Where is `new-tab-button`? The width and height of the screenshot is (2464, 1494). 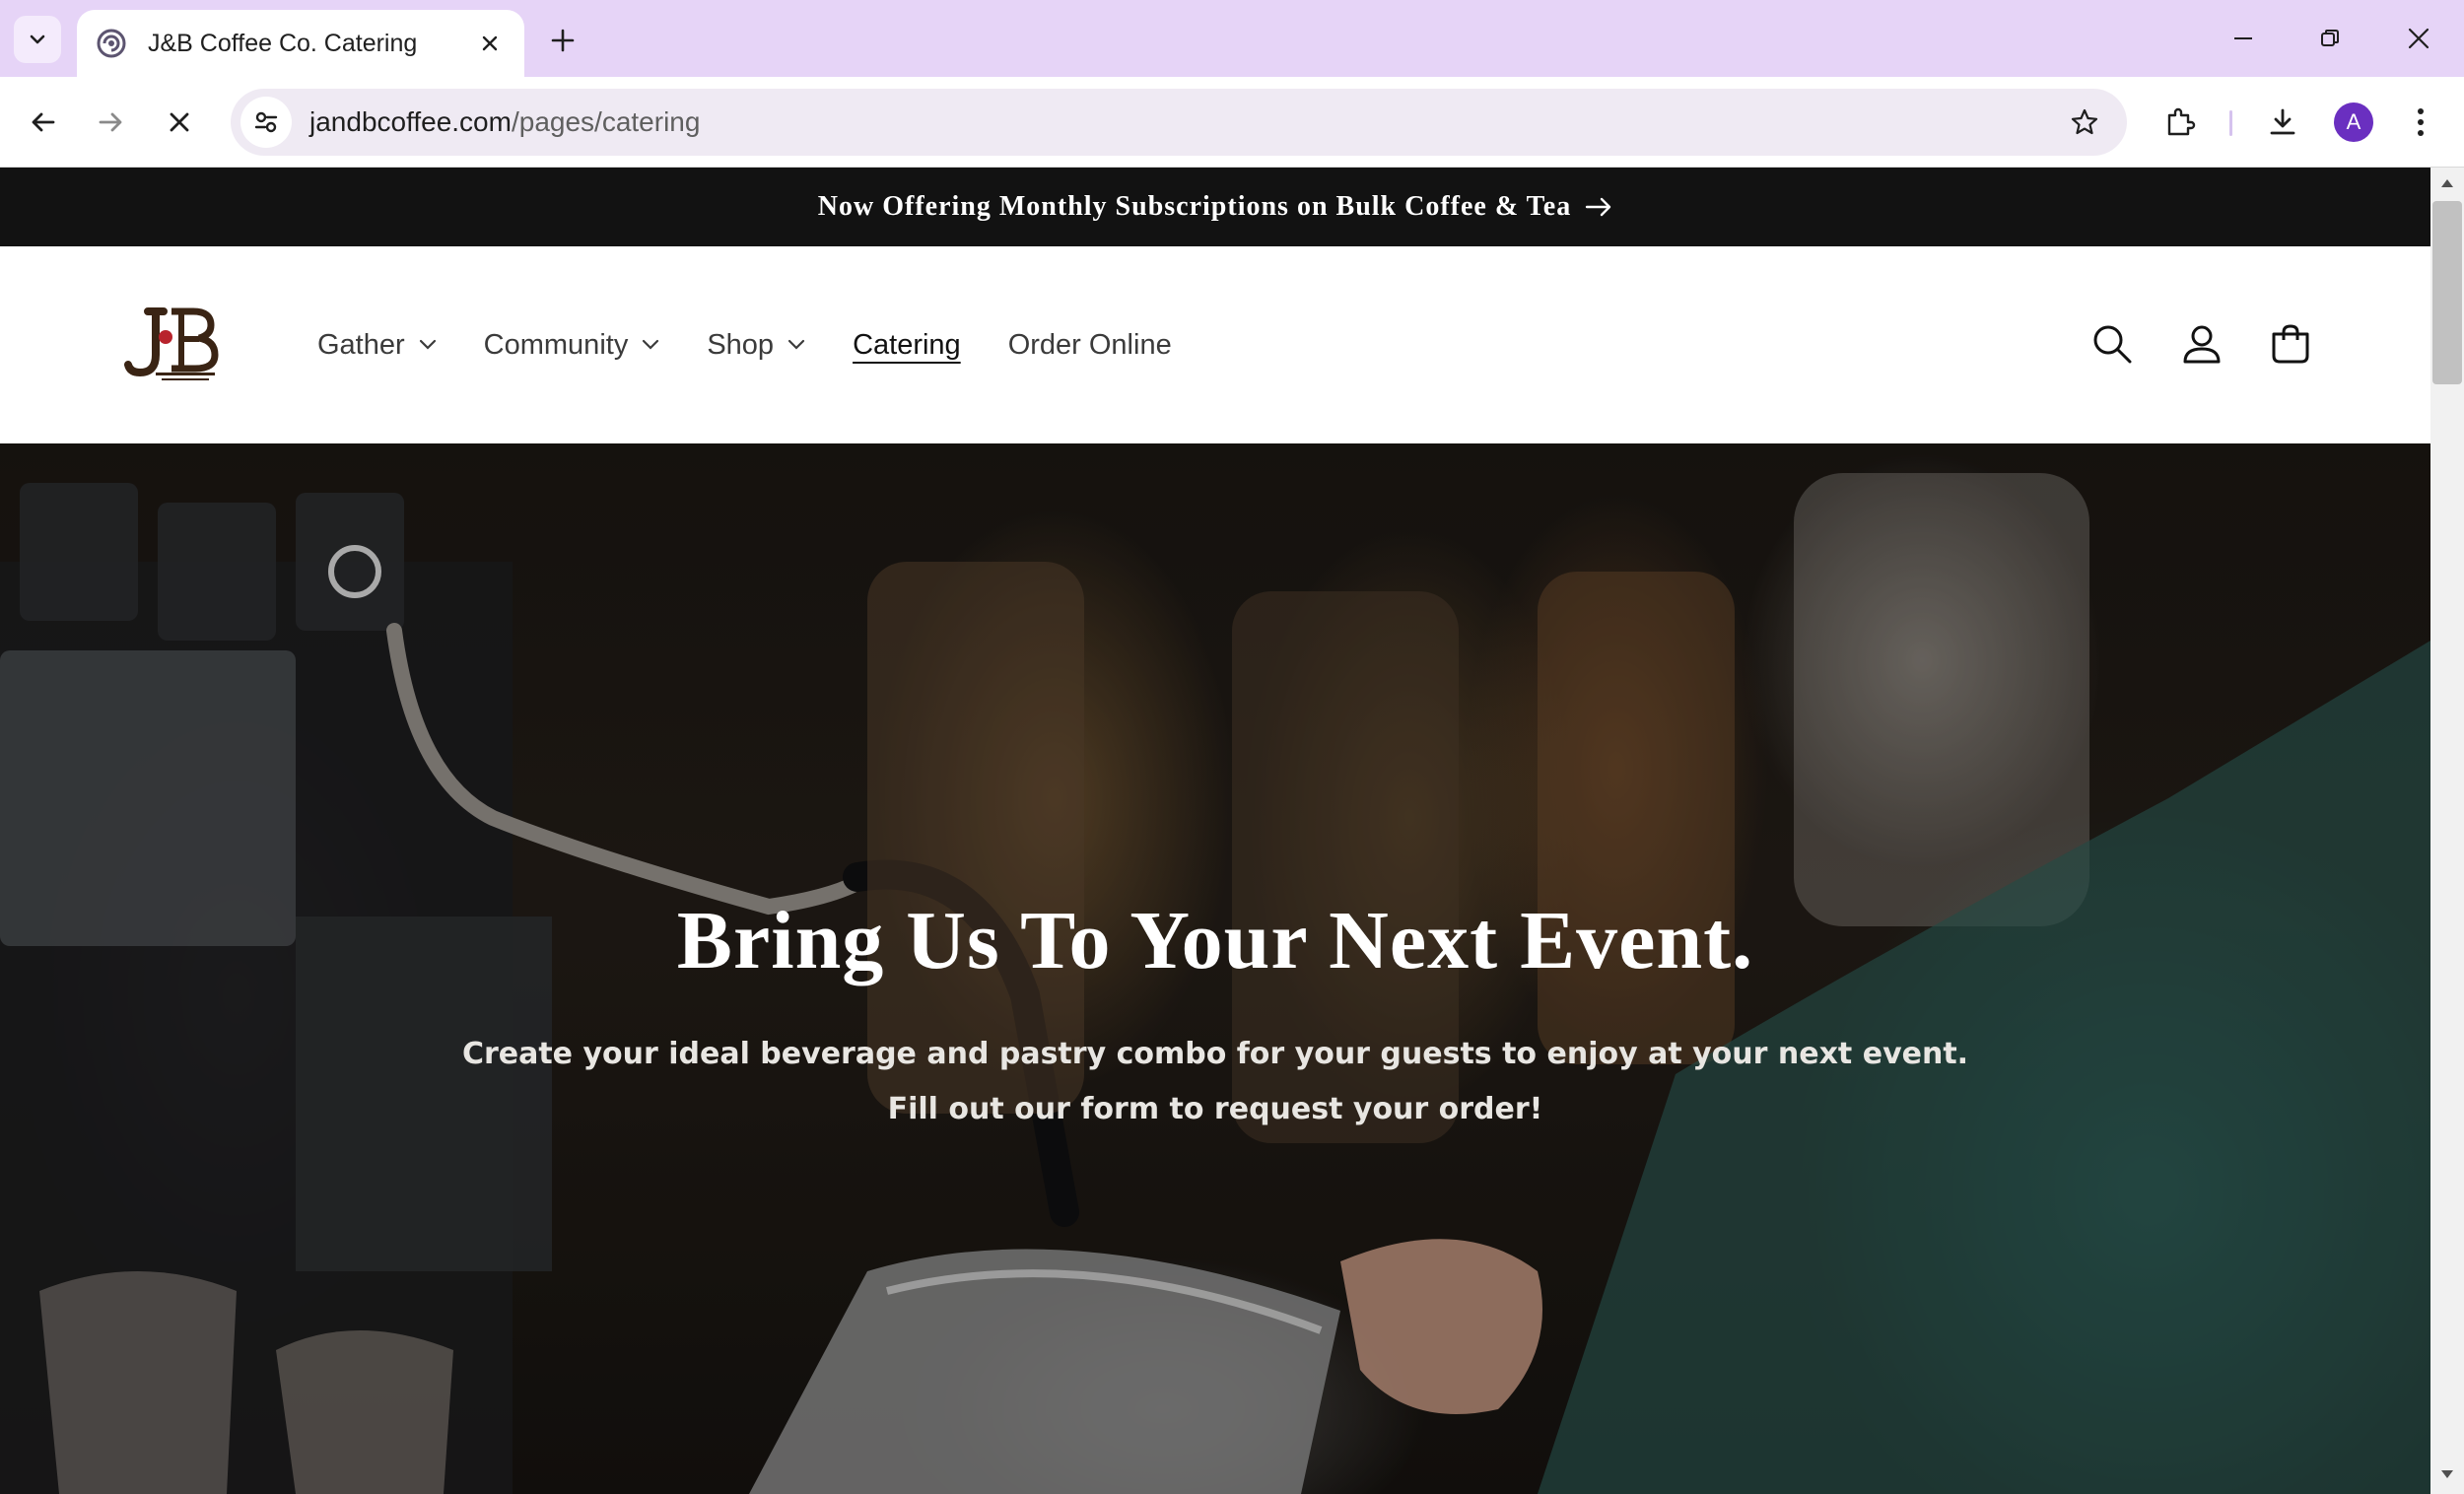
new-tab-button is located at coordinates (562, 40).